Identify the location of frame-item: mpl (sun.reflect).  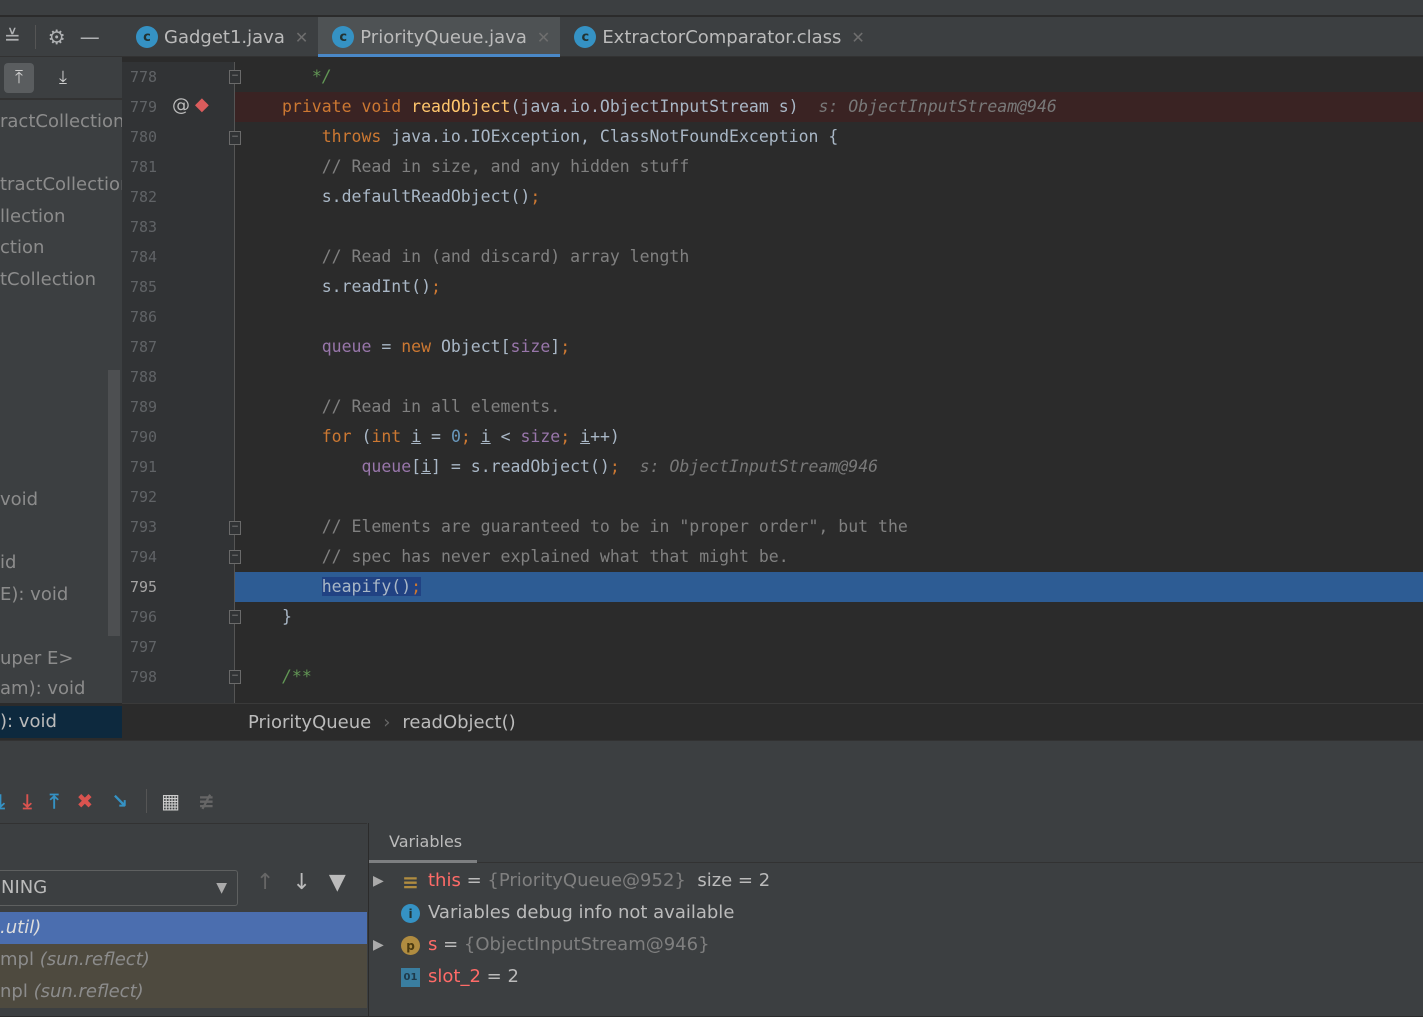
(183, 960).